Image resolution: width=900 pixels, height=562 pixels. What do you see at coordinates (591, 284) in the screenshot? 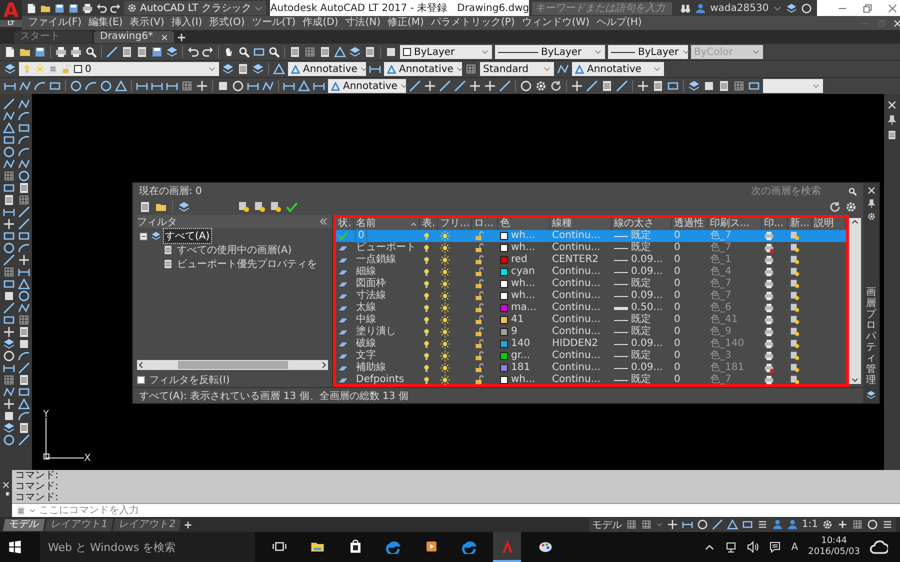
I see `layer-row: 図面枠 wh... Continu... 既定 0 色_7` at bounding box center [591, 284].